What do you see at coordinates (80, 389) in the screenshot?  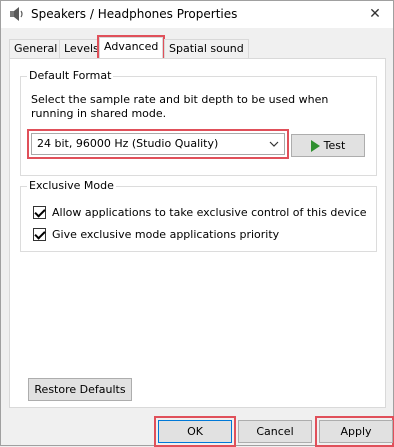 I see `restore-defaults-button: Restore Defaults` at bounding box center [80, 389].